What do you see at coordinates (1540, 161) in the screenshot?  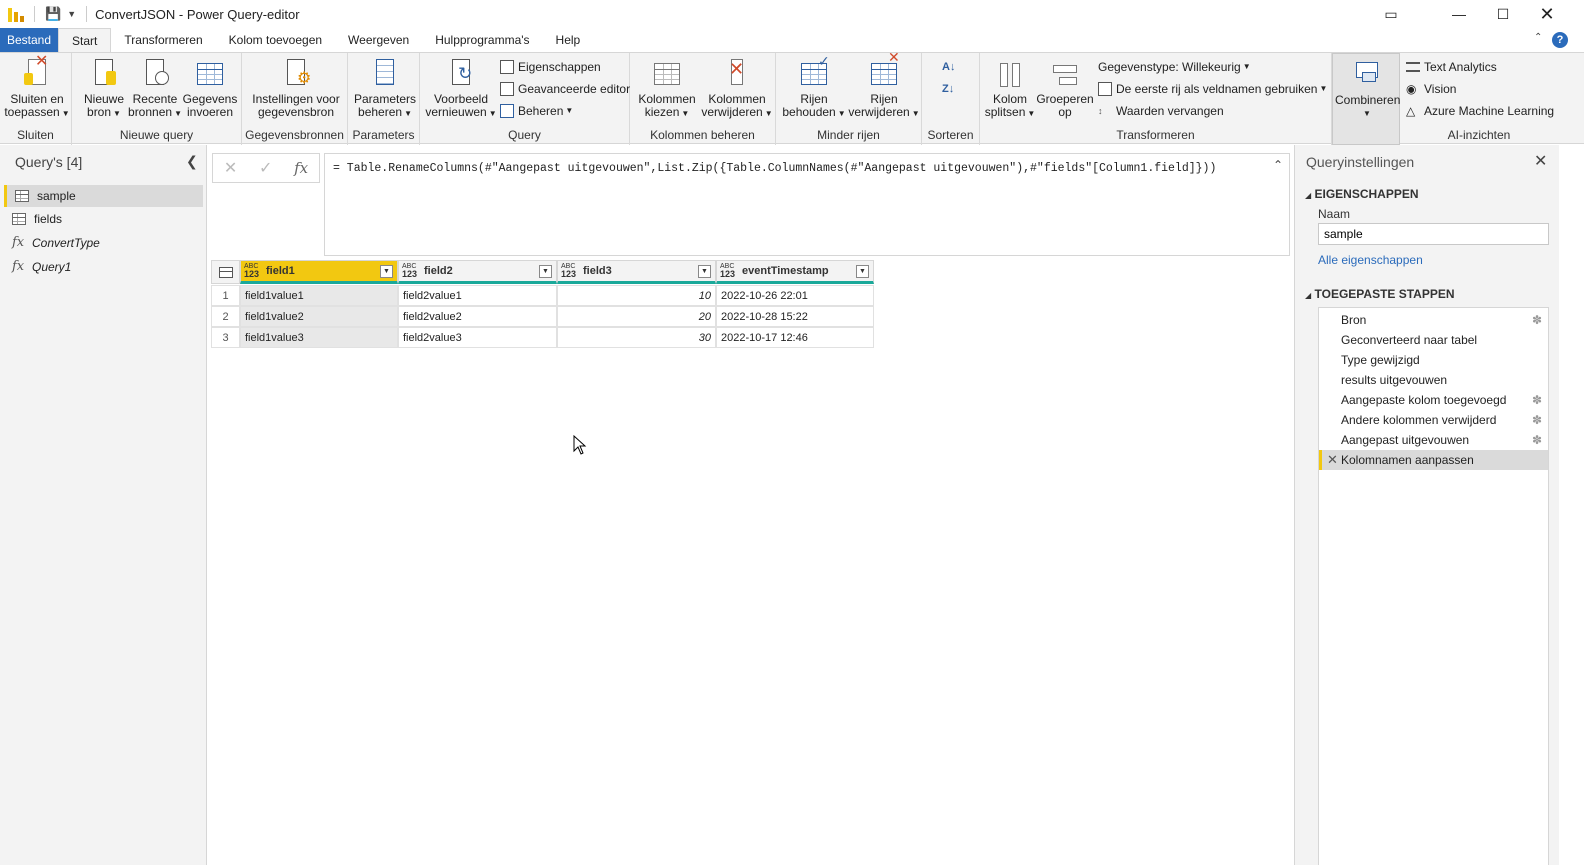 I see `close-settings-icon: ✕` at bounding box center [1540, 161].